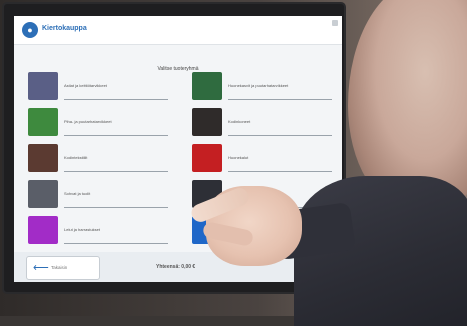 The width and height of the screenshot is (467, 326). What do you see at coordinates (207, 86) in the screenshot?
I see `plant-icon` at bounding box center [207, 86].